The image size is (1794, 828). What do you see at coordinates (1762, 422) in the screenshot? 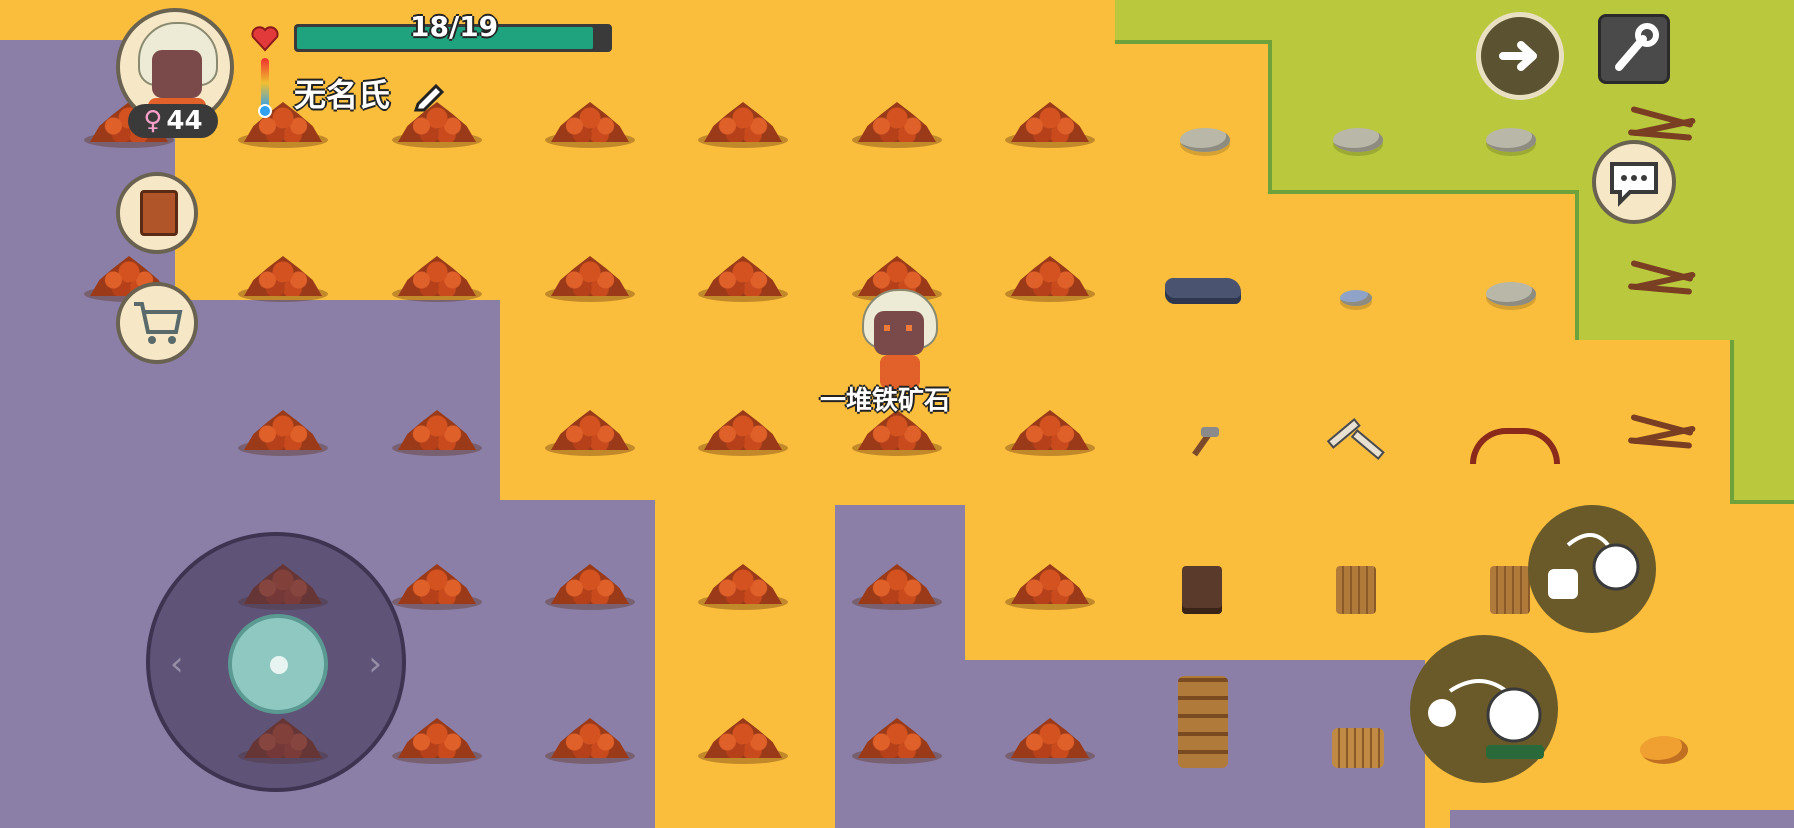
I see `grass-right-low` at bounding box center [1762, 422].